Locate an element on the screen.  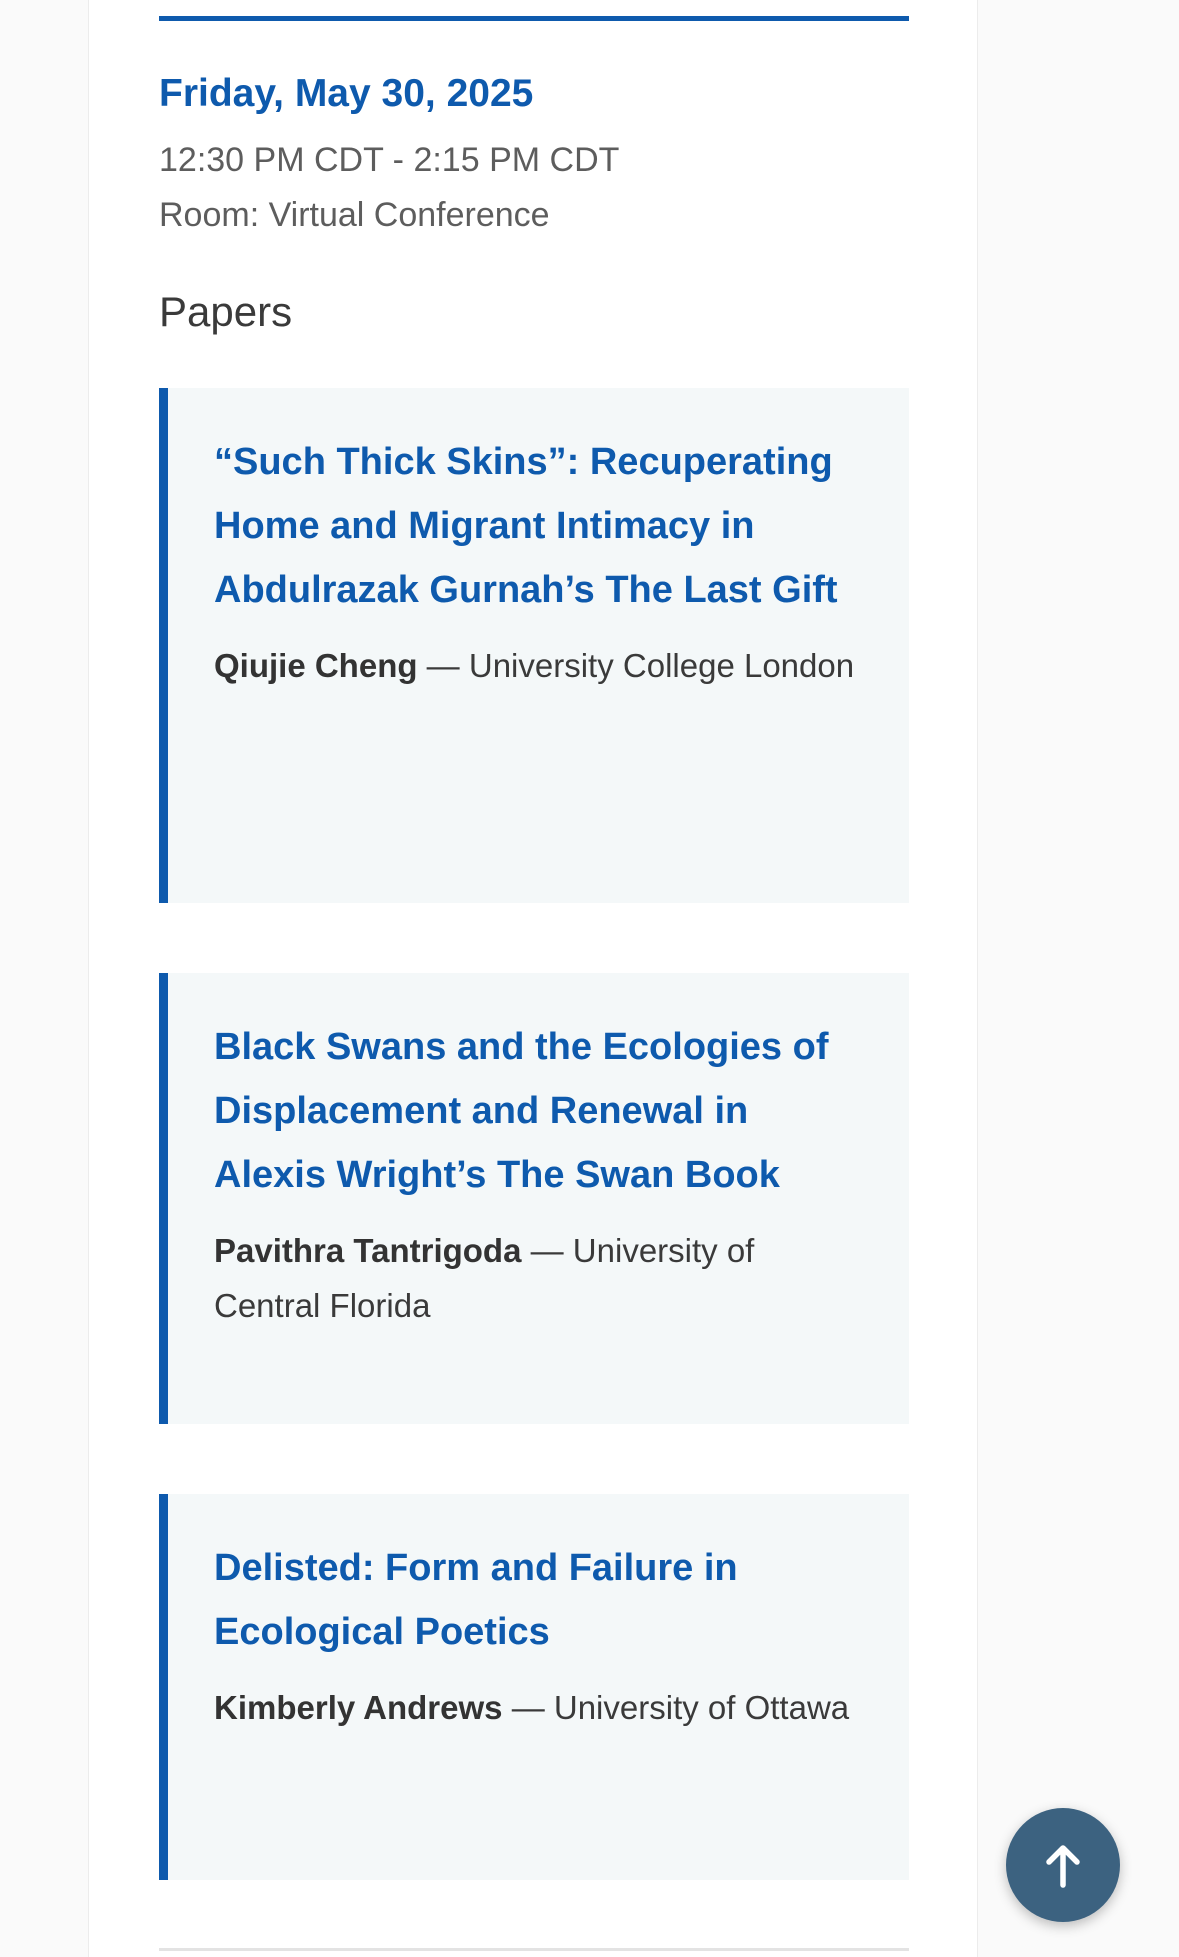
paper-author-line: Qiujie Cheng — University College London is located at coordinates (541, 665).